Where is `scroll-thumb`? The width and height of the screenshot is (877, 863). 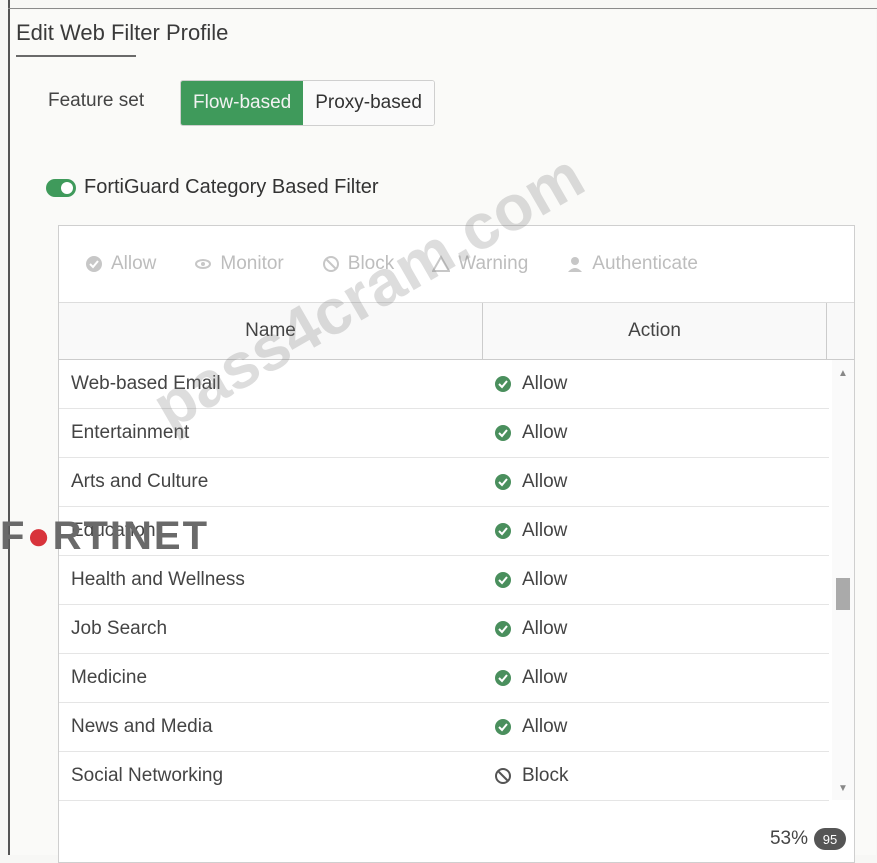
scroll-thumb is located at coordinates (843, 594).